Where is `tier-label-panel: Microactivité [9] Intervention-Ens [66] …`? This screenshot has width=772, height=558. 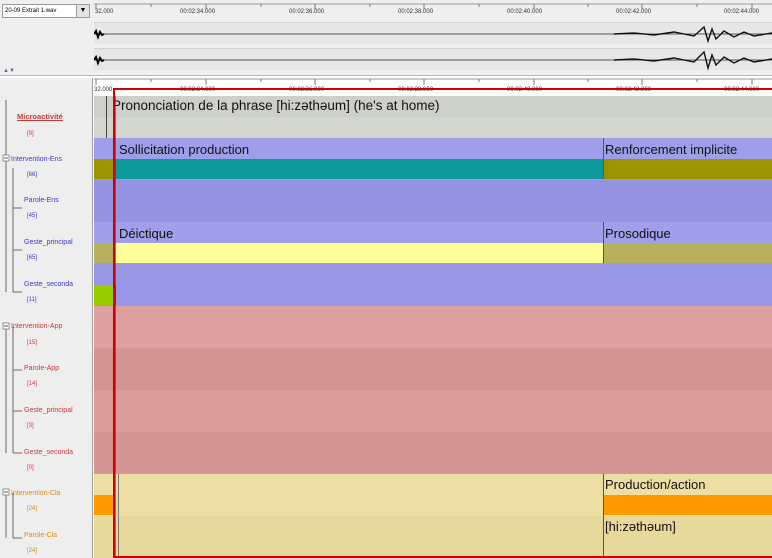 tier-label-panel: Microactivité [9] Intervention-Ens [66] … is located at coordinates (46, 318).